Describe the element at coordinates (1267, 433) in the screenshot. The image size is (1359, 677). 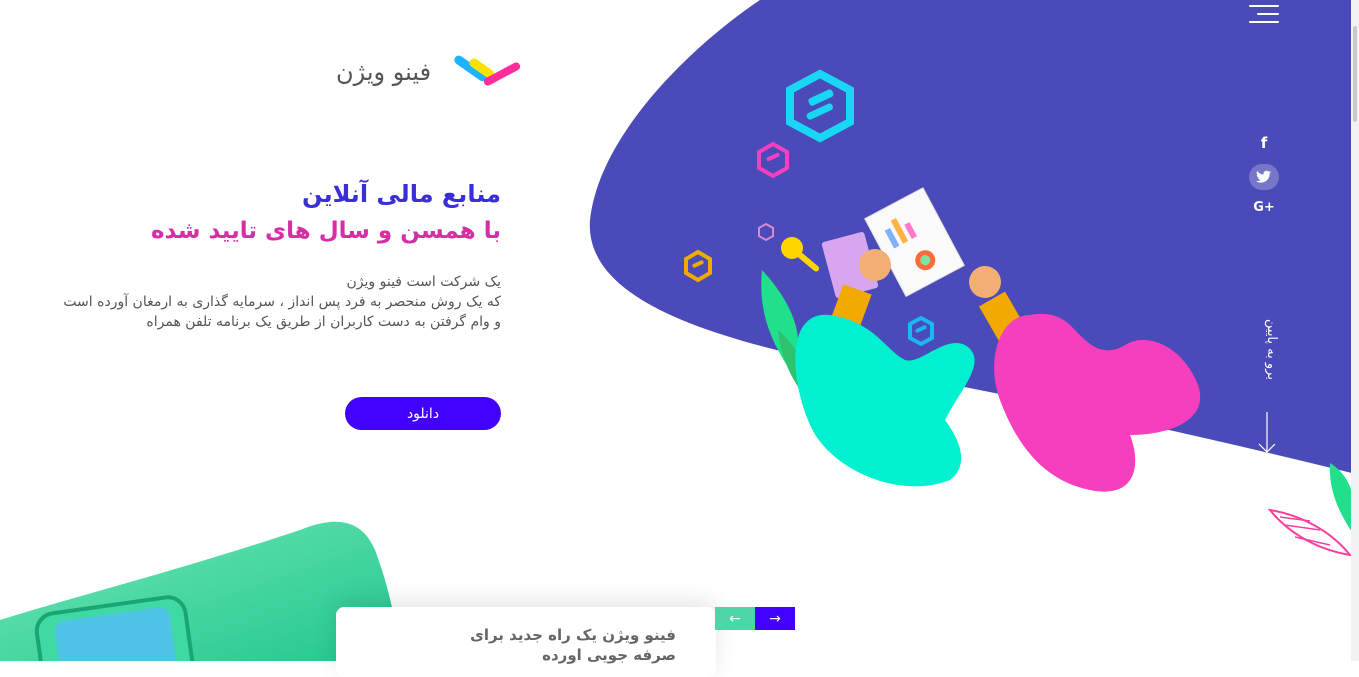
I see `arrow-down-icon` at that location.